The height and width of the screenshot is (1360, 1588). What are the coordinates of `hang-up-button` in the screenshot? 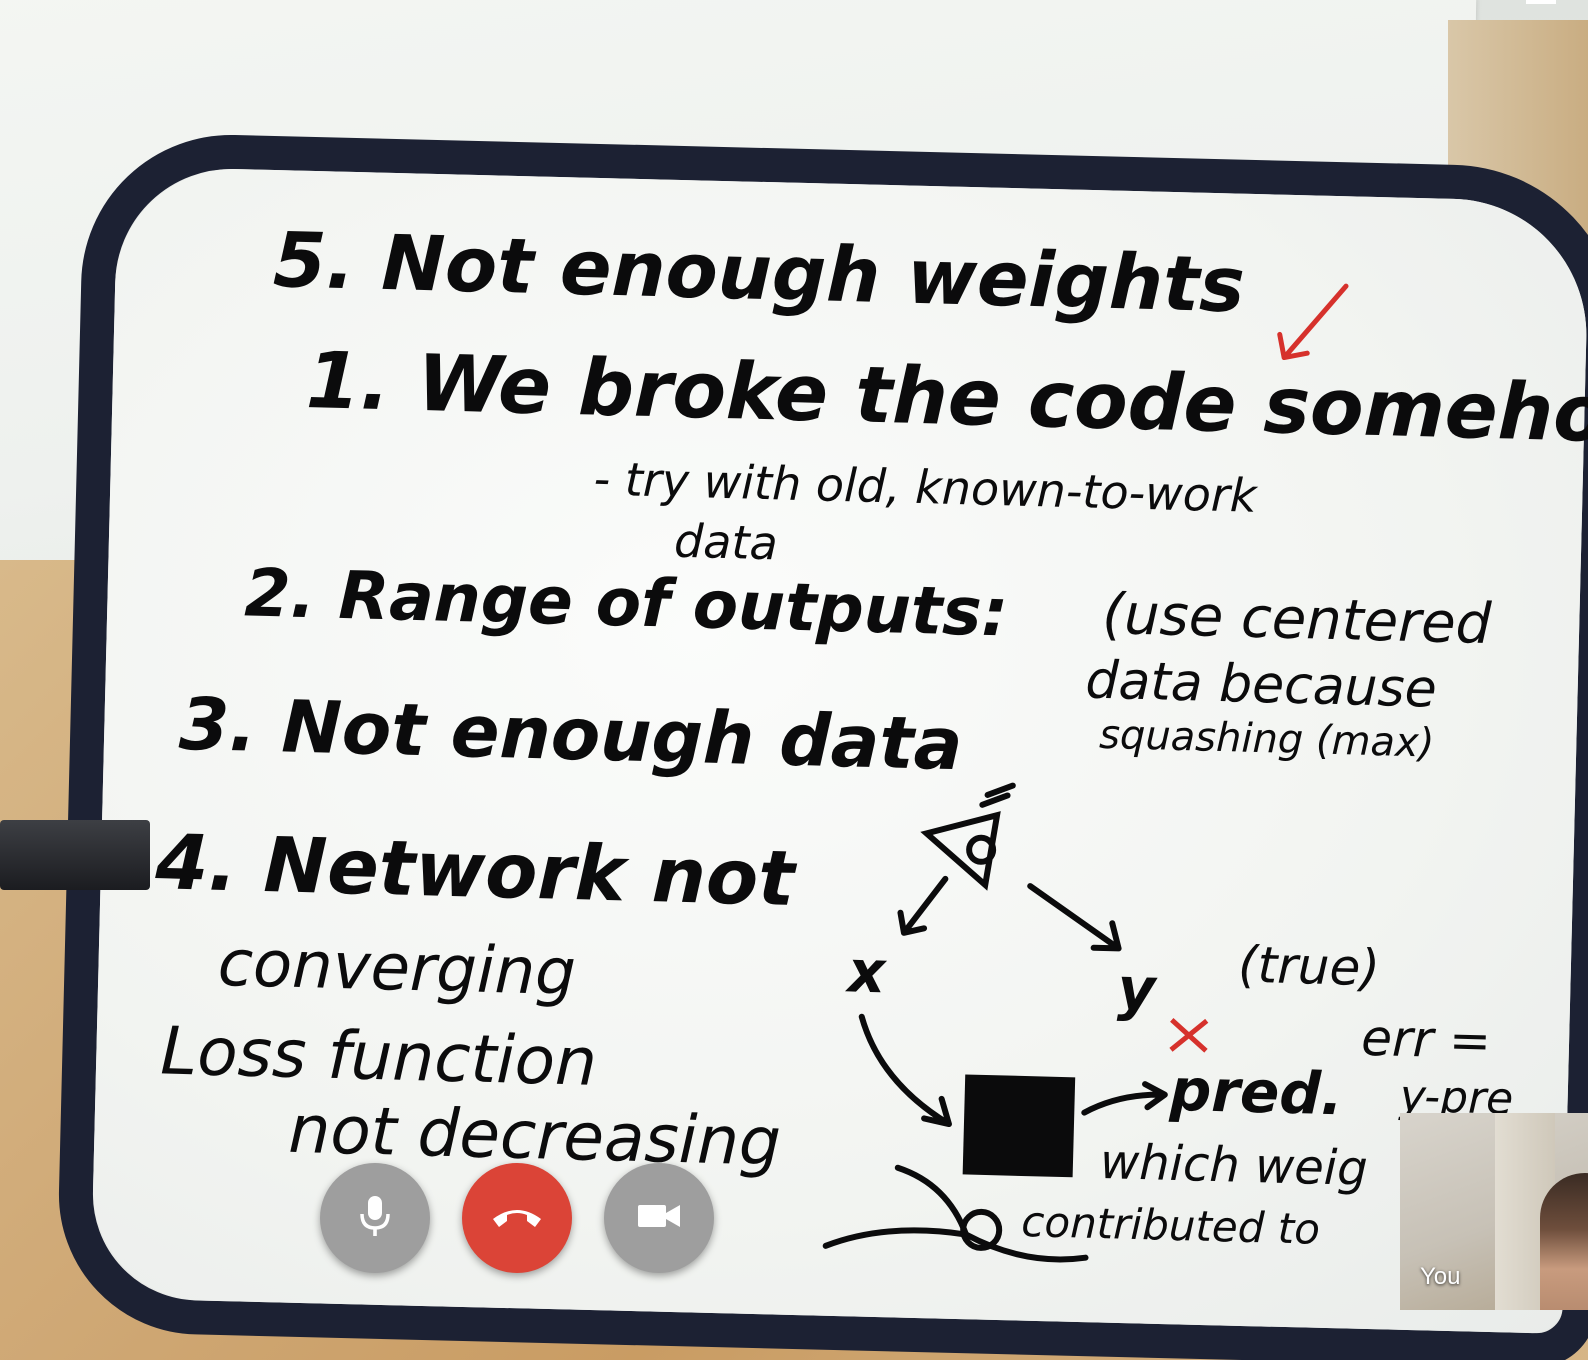 It's located at (517, 1218).